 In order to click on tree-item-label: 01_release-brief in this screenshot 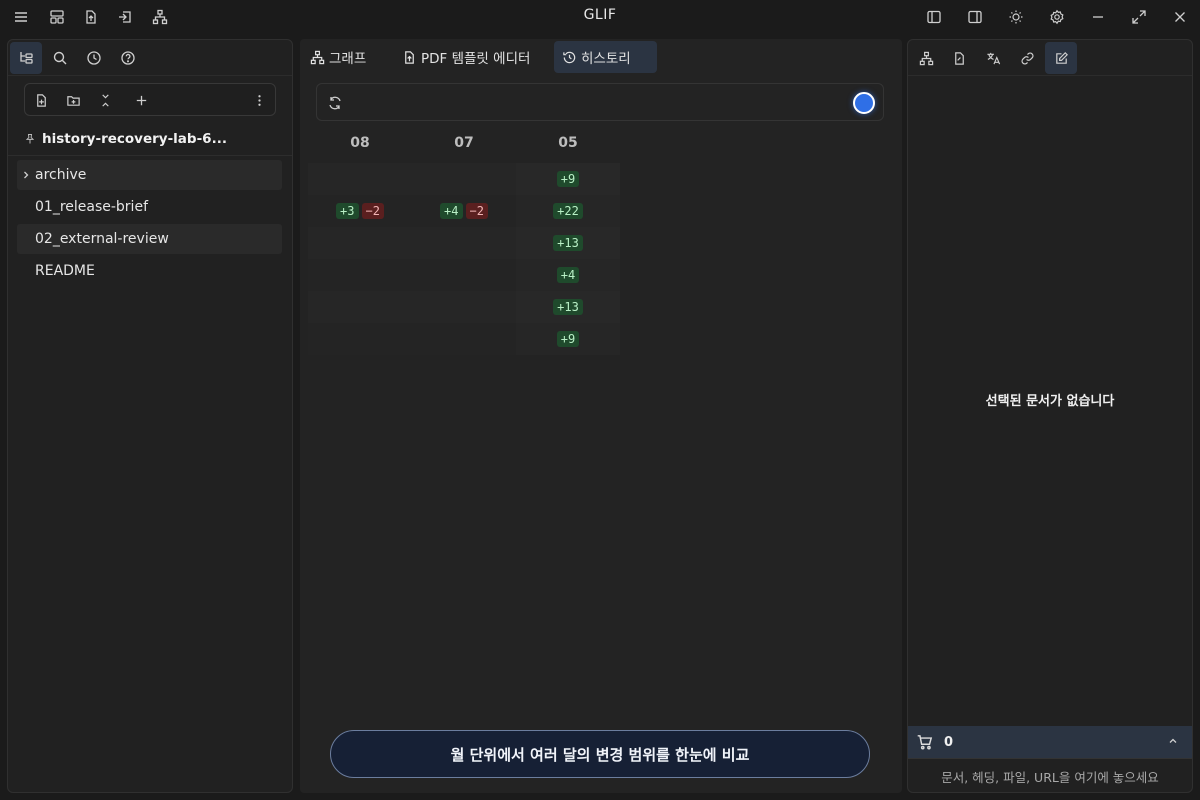, I will do `click(91, 207)`.